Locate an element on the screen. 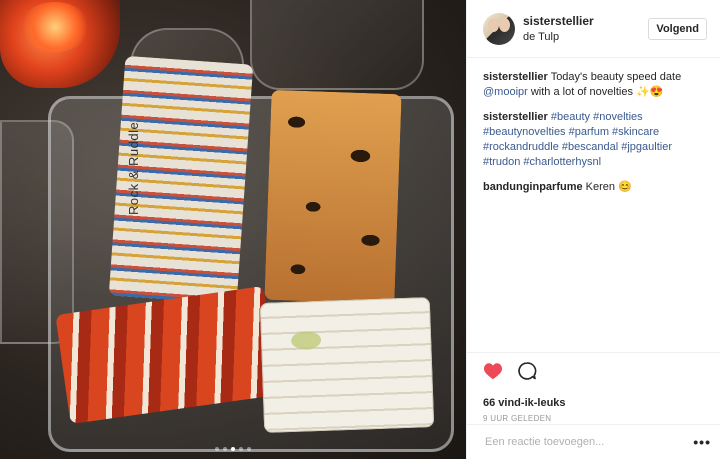  like-count: 66 vind-ik-leuks is located at coordinates (594, 403).